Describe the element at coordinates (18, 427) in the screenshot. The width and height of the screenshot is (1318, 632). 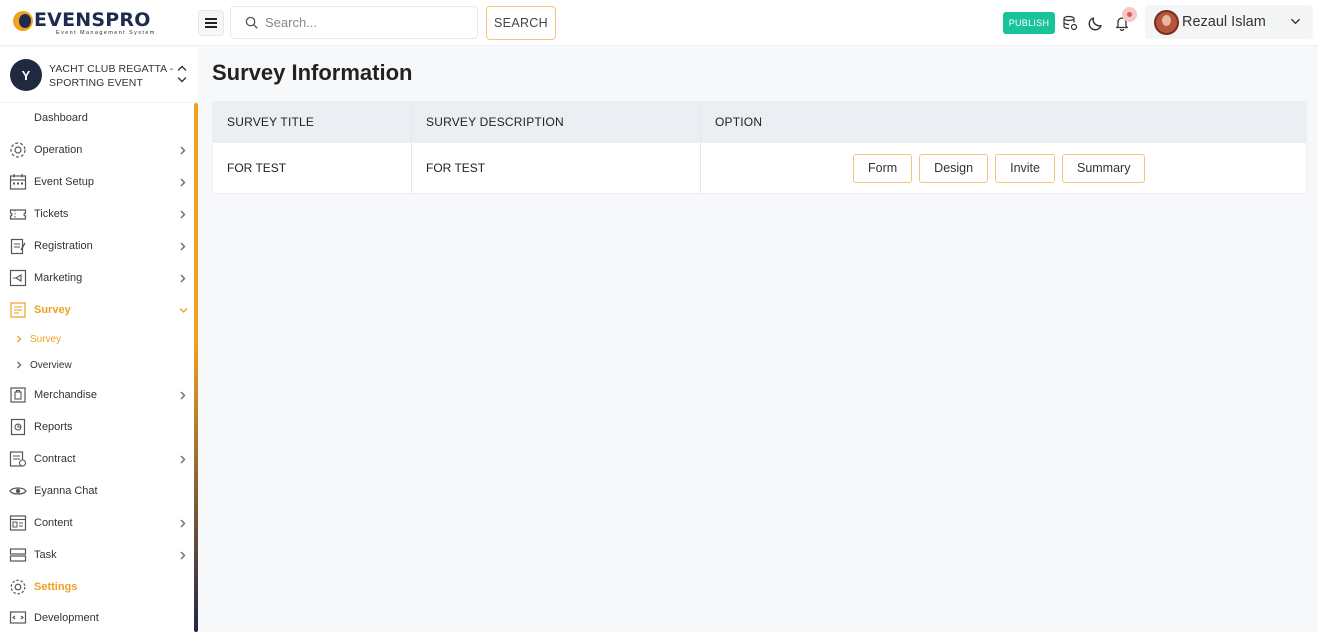
I see `report-icon` at that location.